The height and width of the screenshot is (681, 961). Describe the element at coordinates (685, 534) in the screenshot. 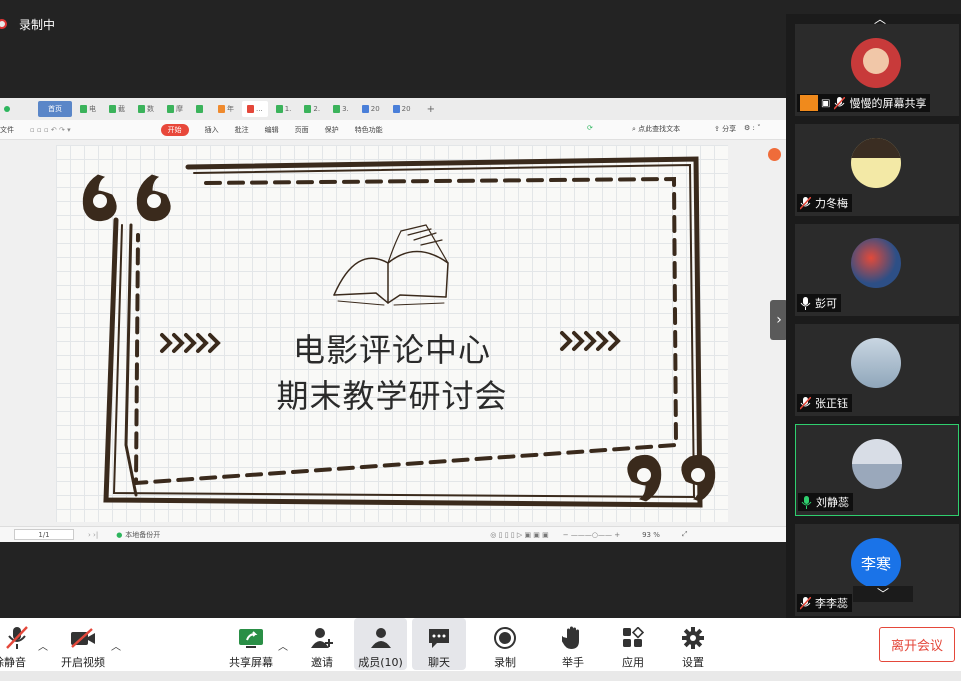

I see `fullscreen-icon: ⤢` at that location.